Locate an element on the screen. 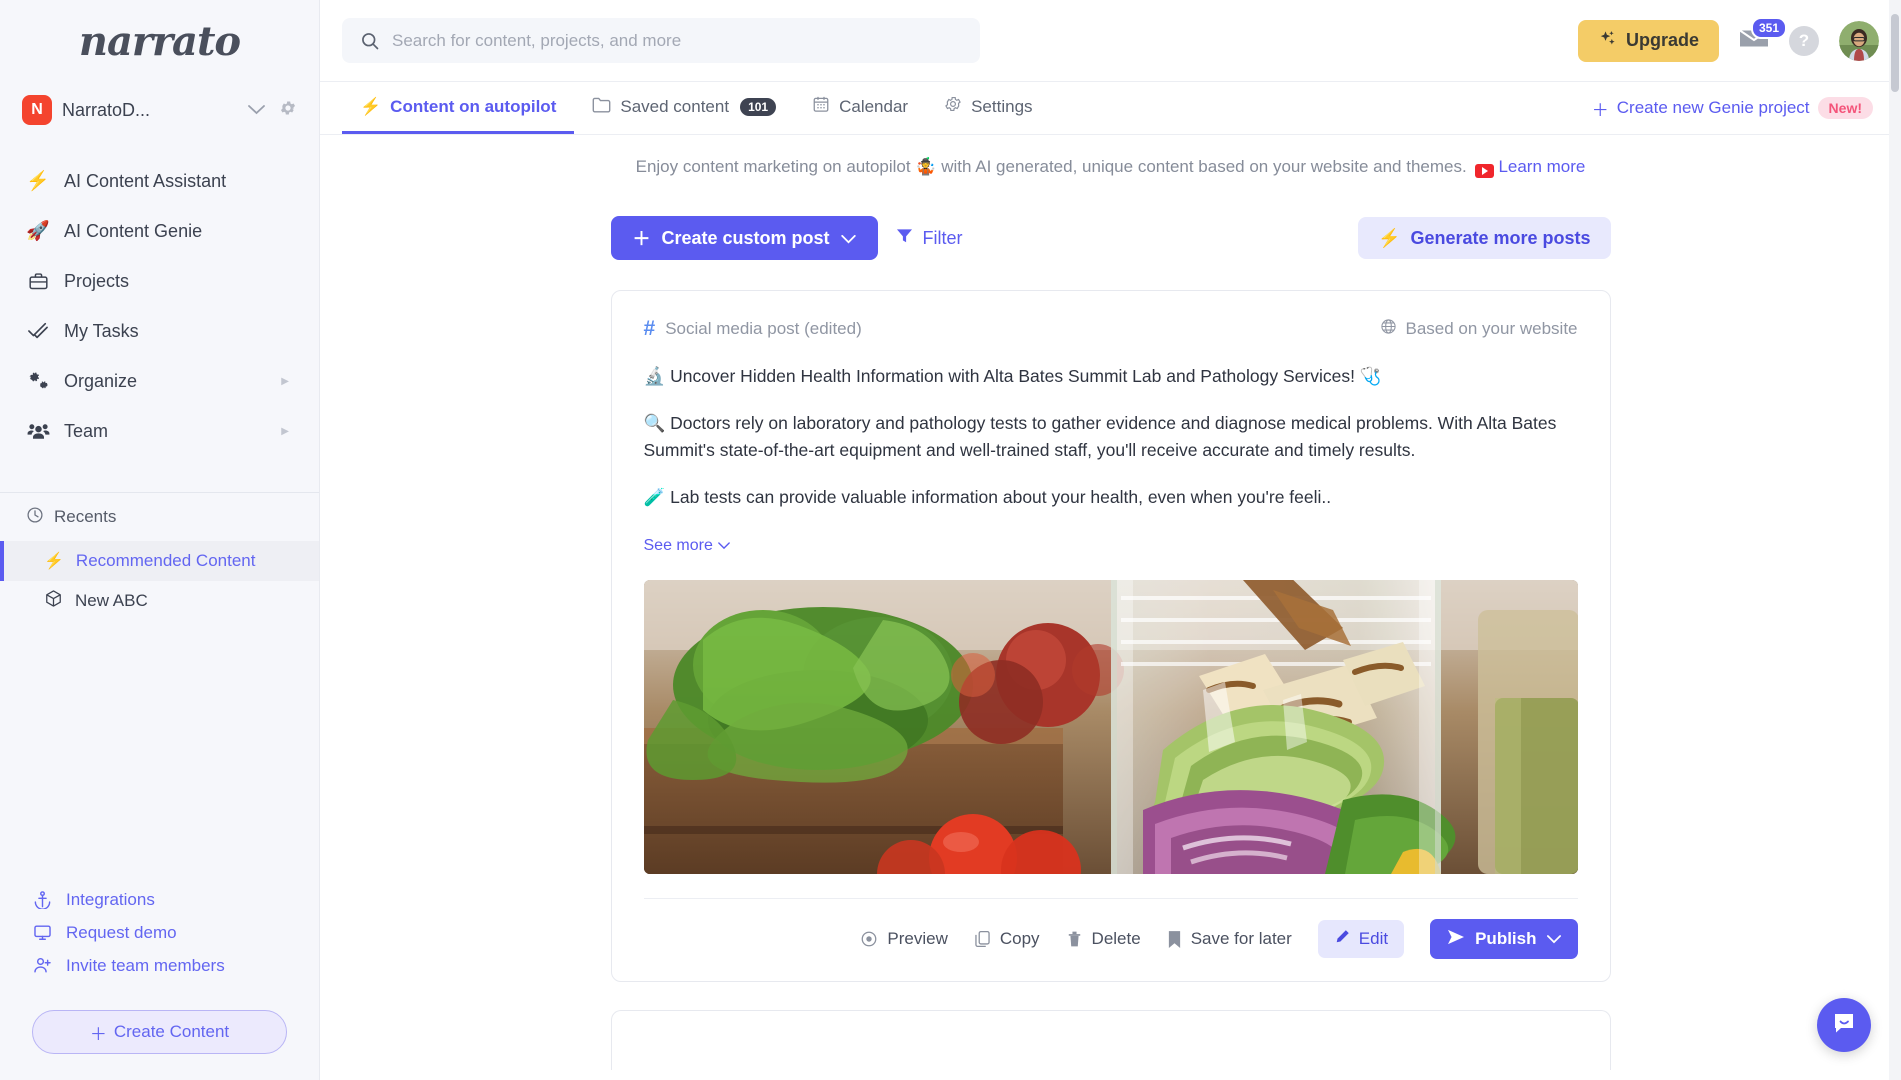 This screenshot has height=1080, width=1901. search-icon is located at coordinates (370, 41).